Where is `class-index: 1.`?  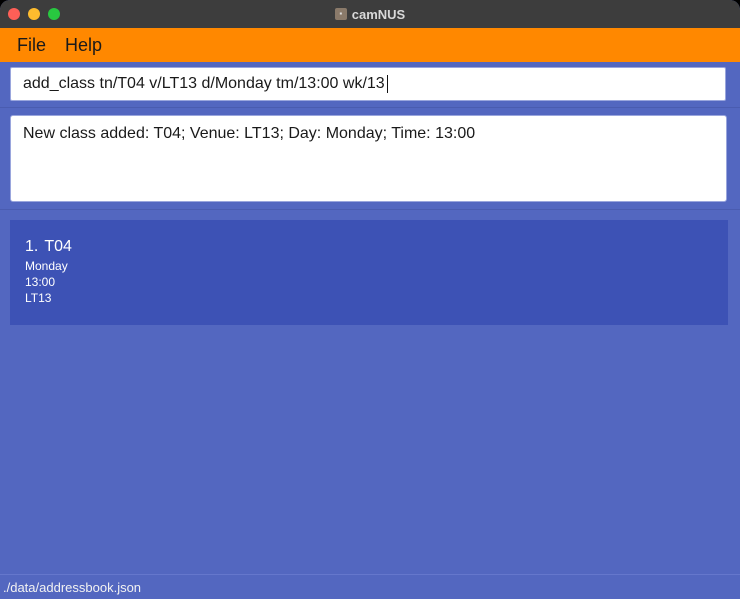 class-index: 1. is located at coordinates (32, 246).